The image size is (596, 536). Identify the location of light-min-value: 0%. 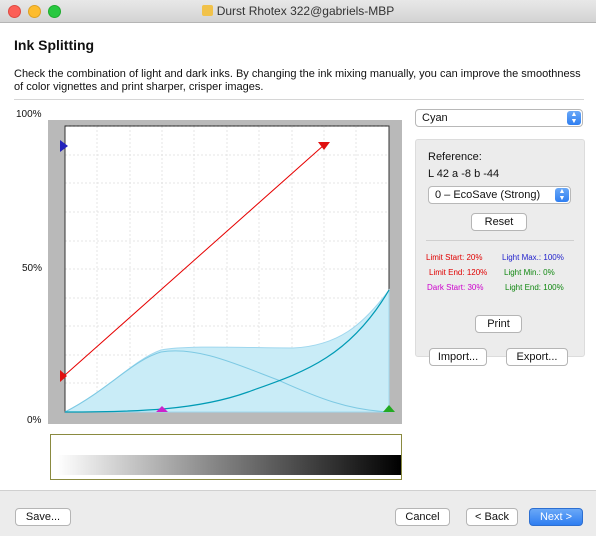
(549, 272).